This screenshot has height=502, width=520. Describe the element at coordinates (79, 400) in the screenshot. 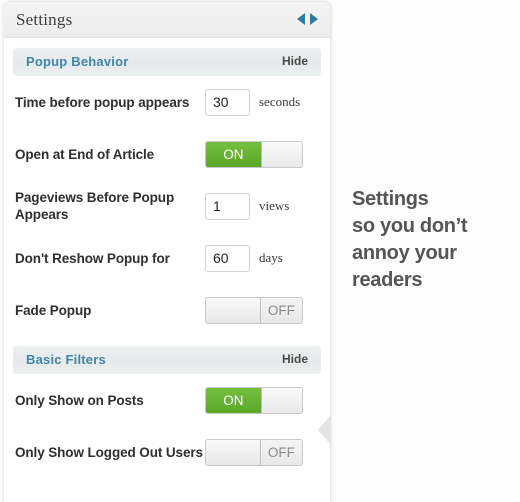

I see `row-label: Only Show on Posts` at that location.